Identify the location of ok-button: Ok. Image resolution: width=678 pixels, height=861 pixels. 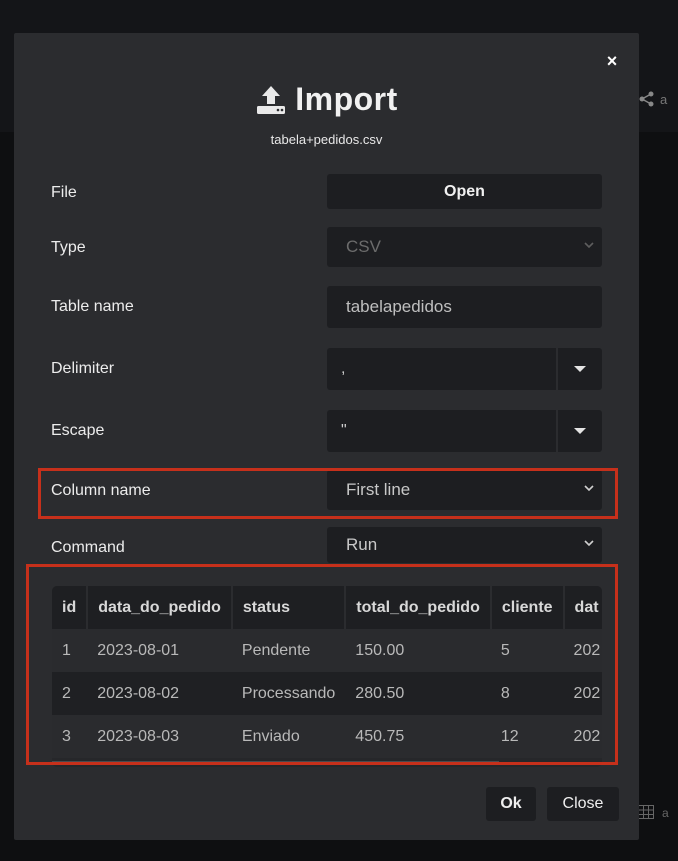
(511, 804).